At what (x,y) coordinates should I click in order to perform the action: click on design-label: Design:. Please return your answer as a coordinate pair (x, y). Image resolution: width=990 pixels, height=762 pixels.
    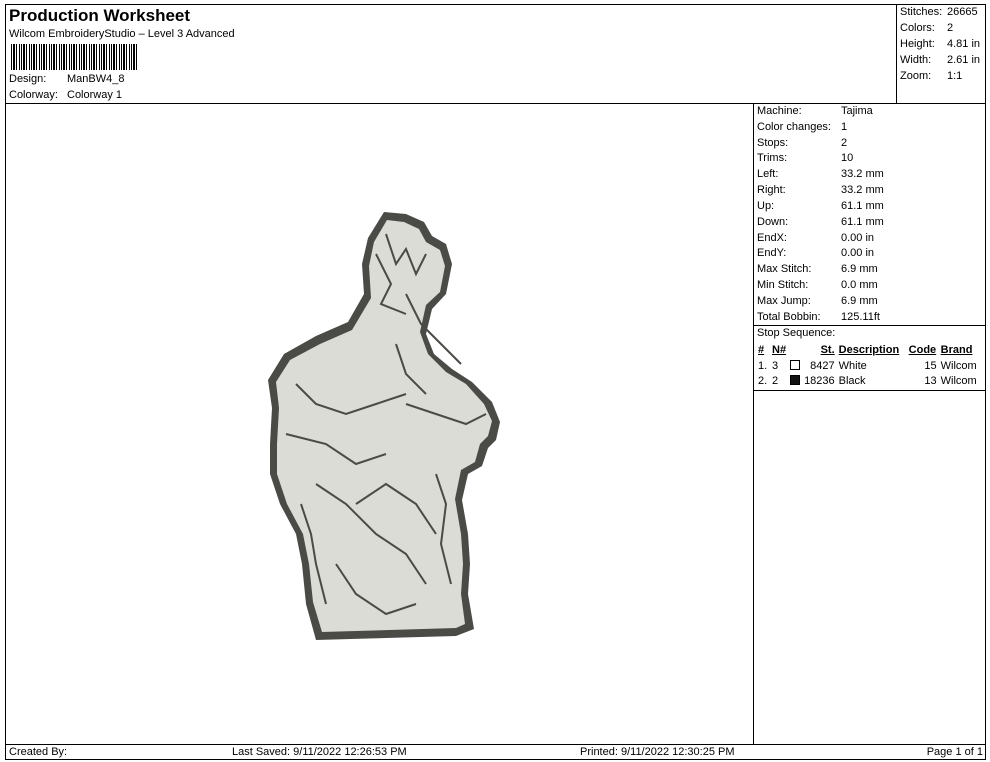
    Looking at the image, I should click on (28, 79).